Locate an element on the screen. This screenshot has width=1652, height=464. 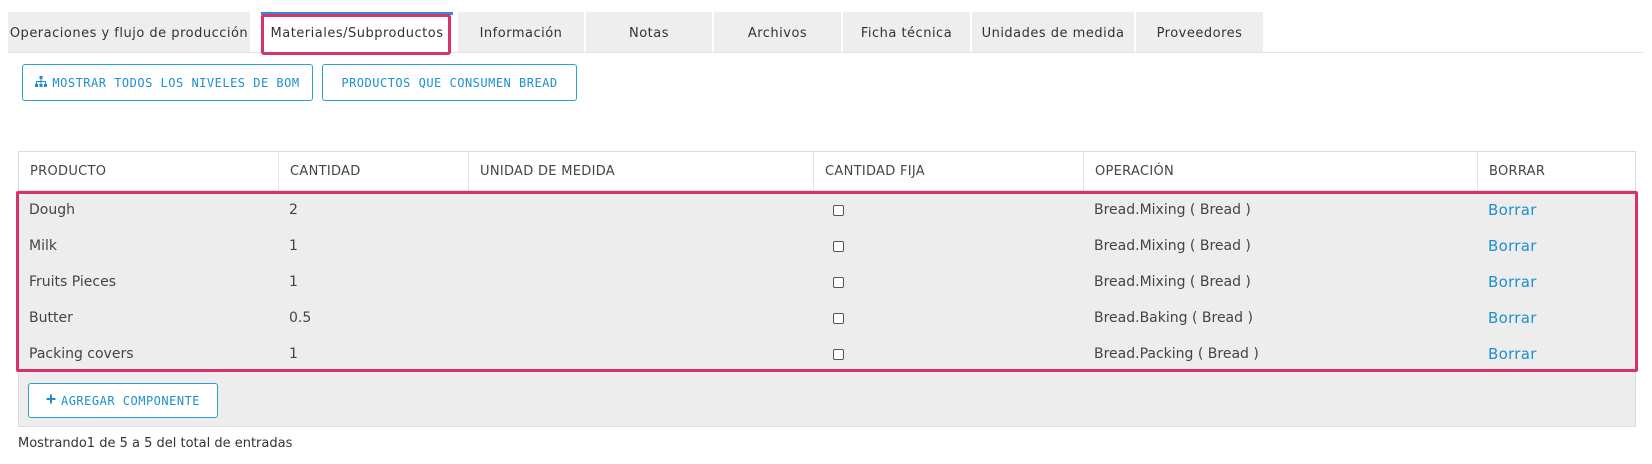
products-consuming-label: PRODUCTOS QUE CONSUMEN BREAD is located at coordinates (449, 82).